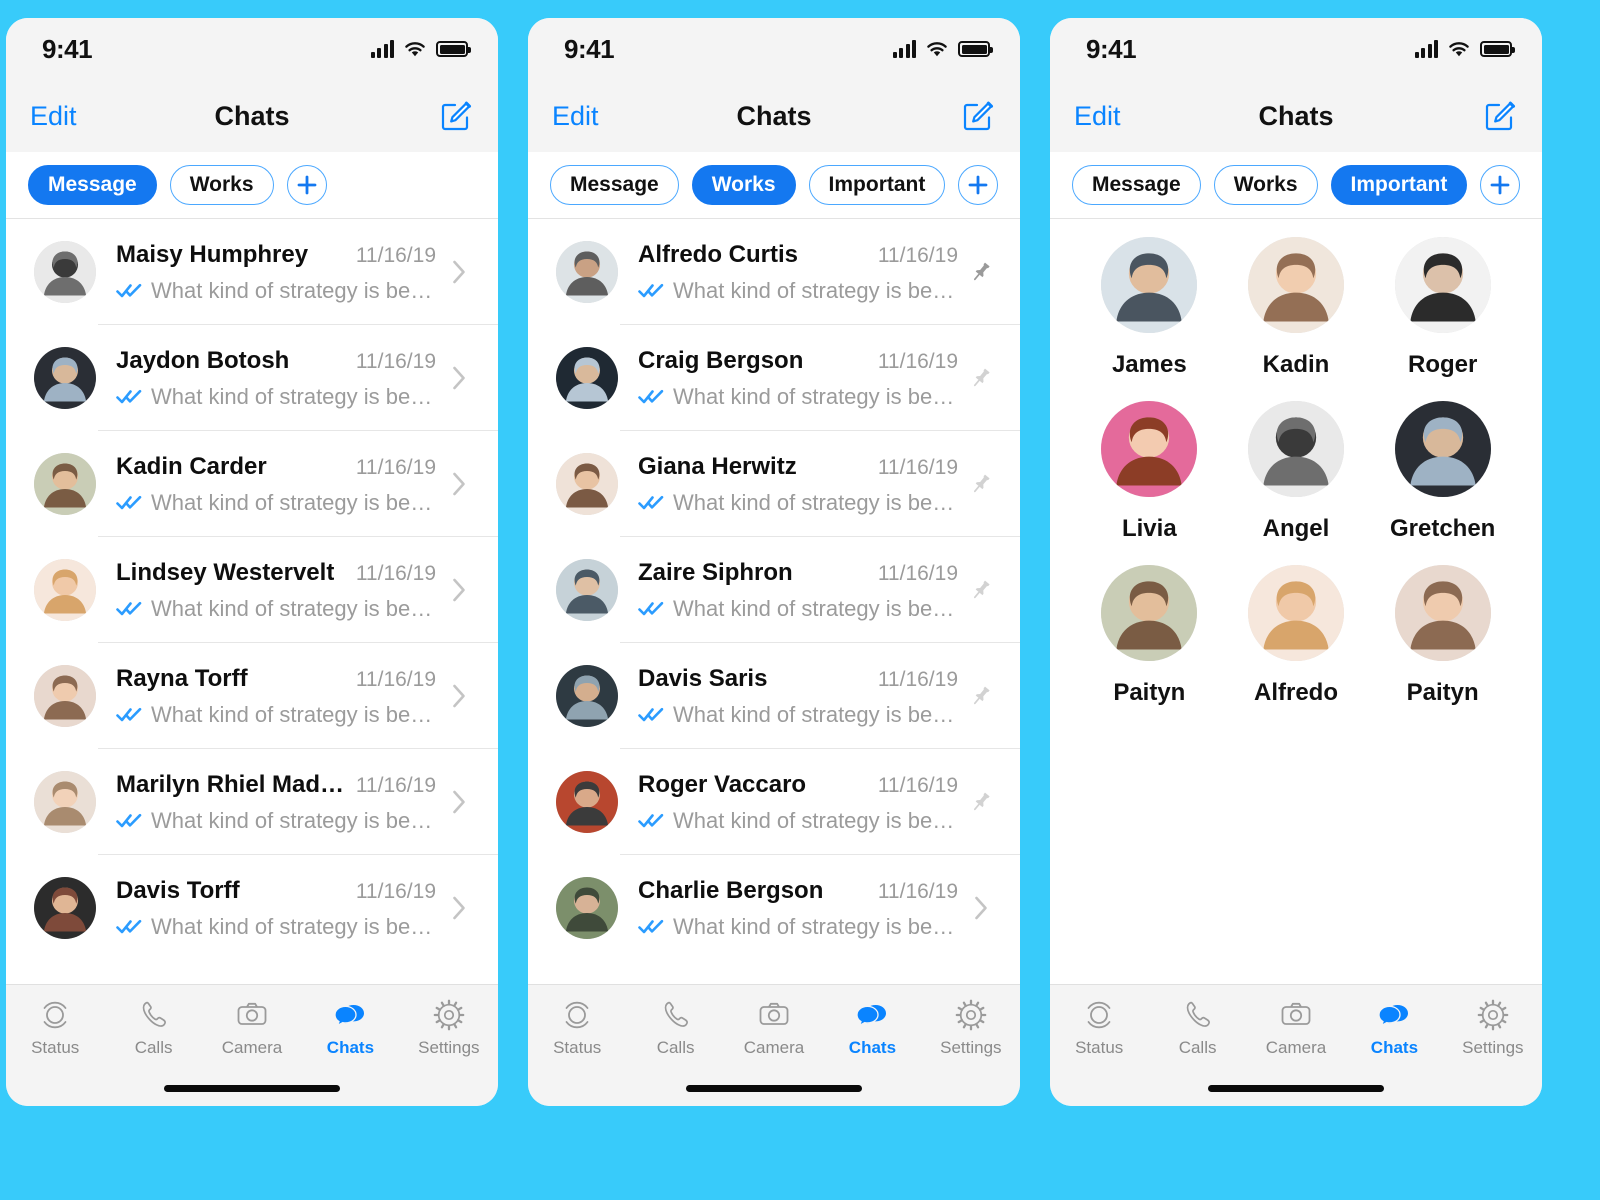 The width and height of the screenshot is (1600, 1200). What do you see at coordinates (722, 784) in the screenshot?
I see `contact-name: Roger Vaccaro` at bounding box center [722, 784].